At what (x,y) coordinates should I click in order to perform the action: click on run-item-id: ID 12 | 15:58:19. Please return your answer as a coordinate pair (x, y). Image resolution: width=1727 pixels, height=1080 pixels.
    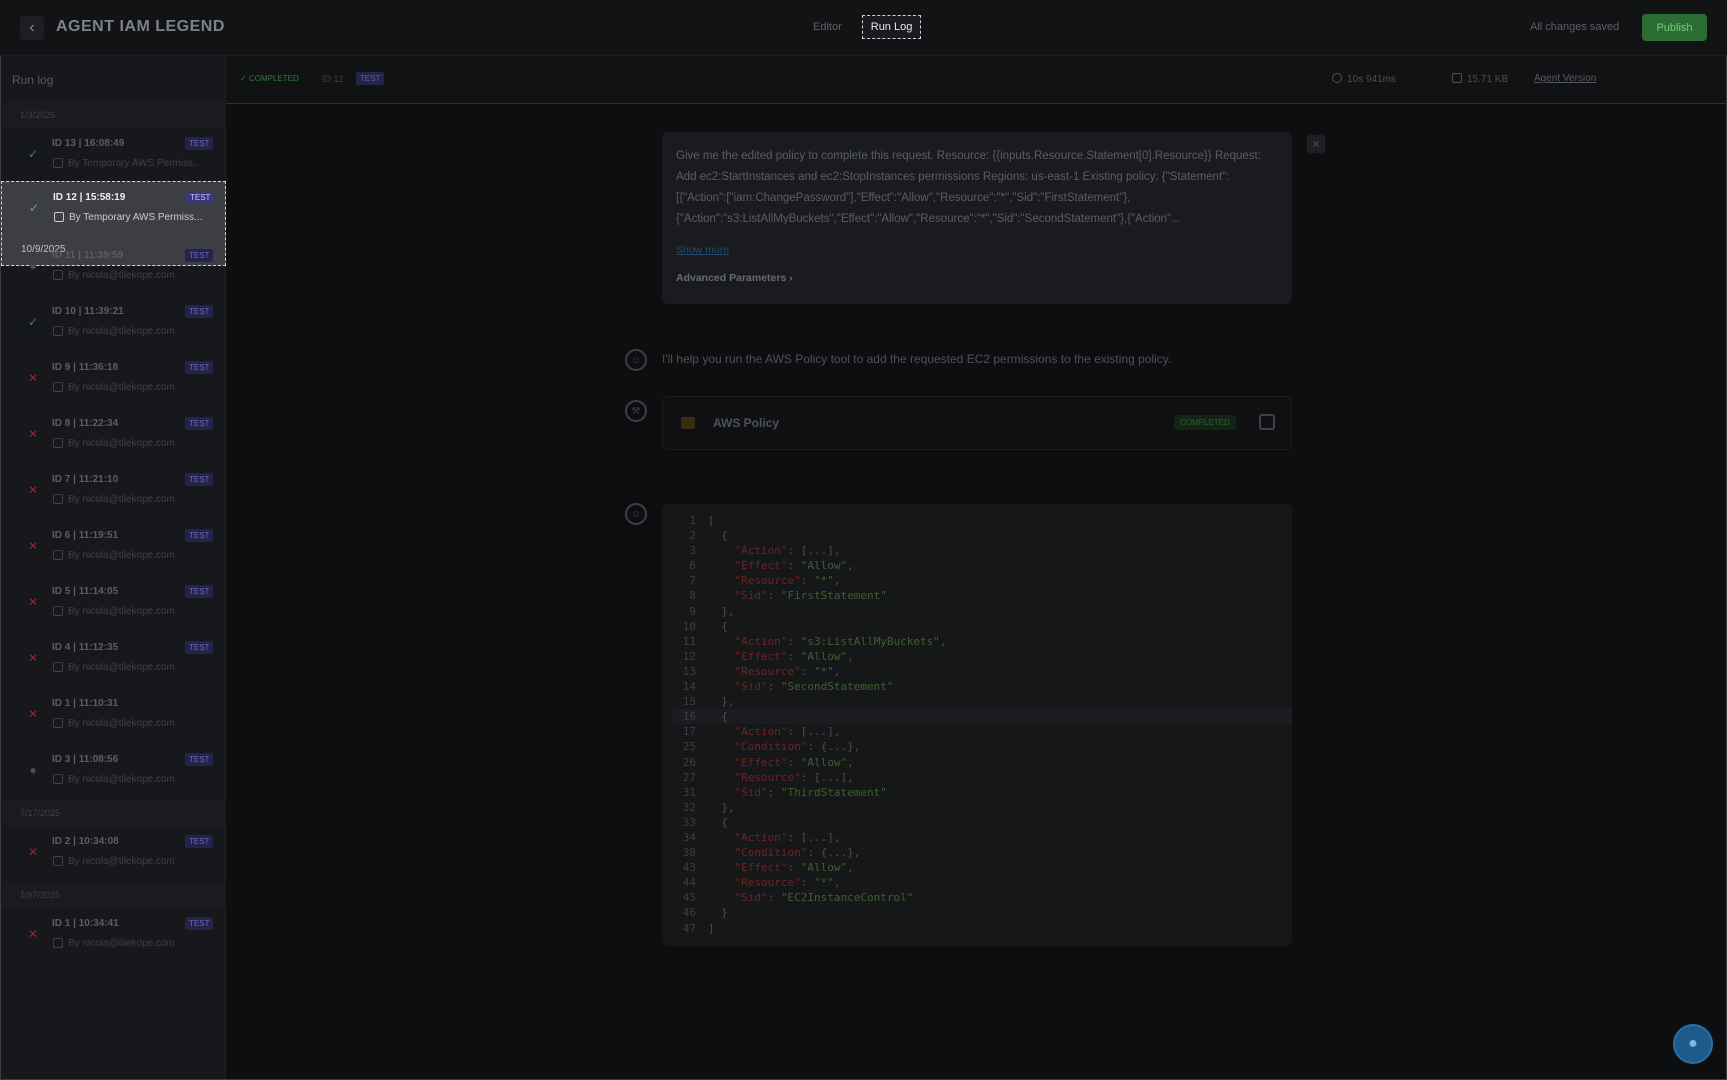
    Looking at the image, I should click on (89, 197).